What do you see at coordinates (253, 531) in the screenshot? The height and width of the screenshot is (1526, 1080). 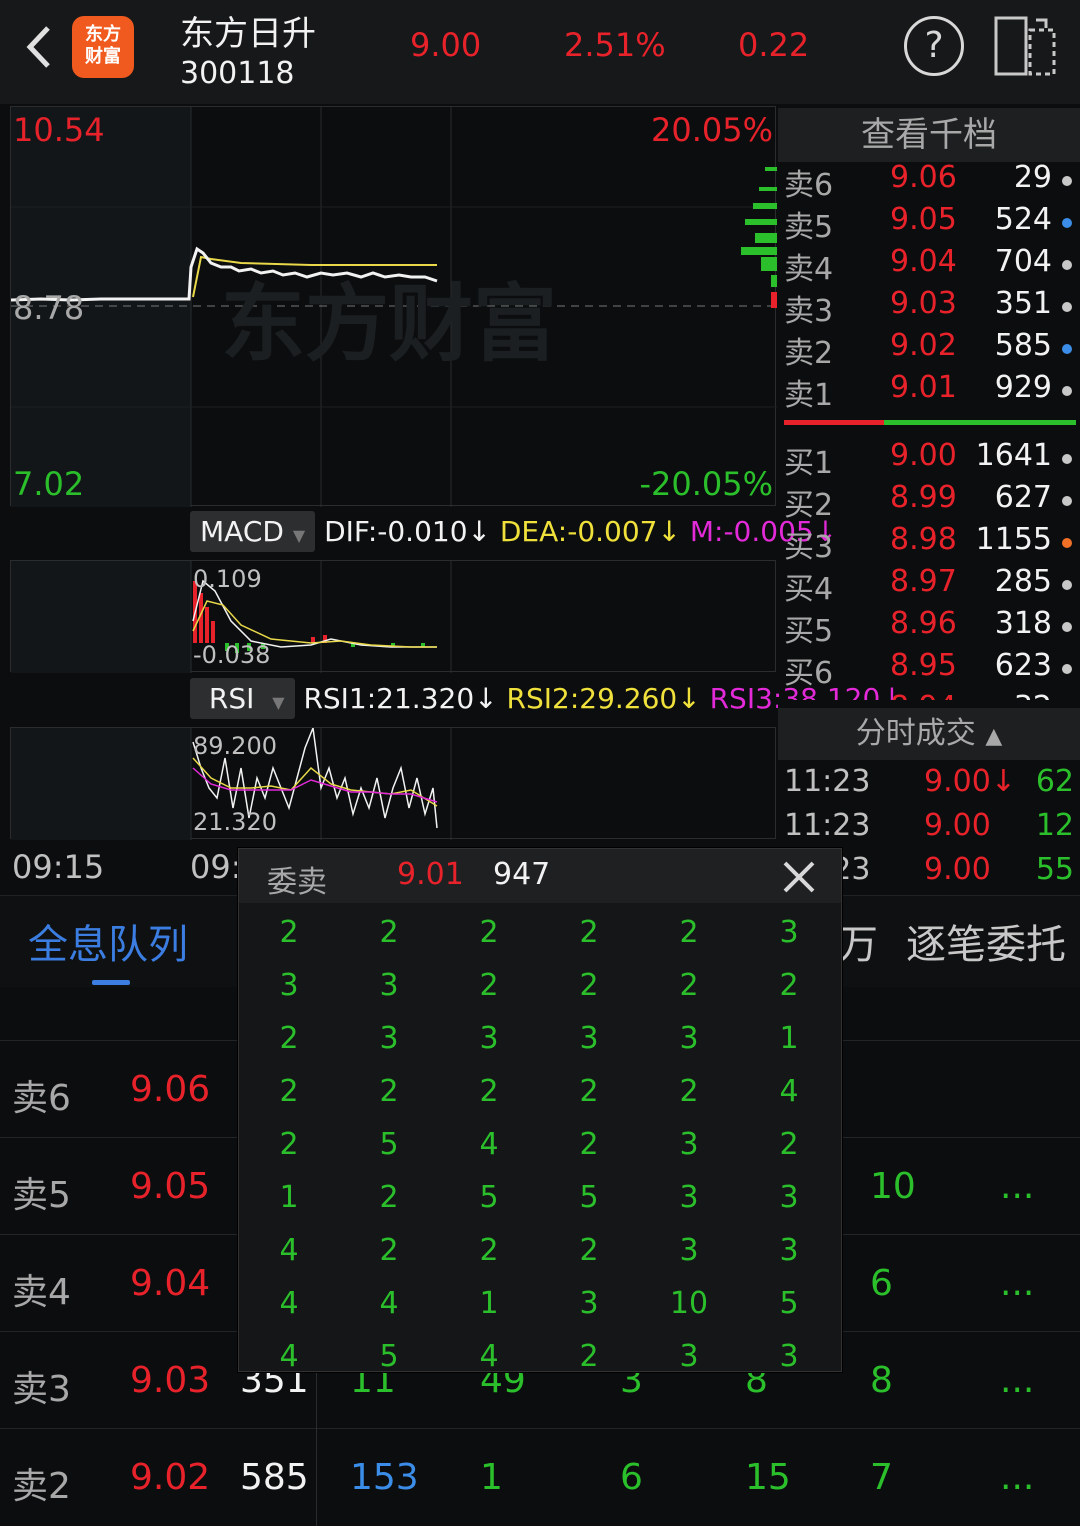 I see `macd-selector: MACD ▼` at bounding box center [253, 531].